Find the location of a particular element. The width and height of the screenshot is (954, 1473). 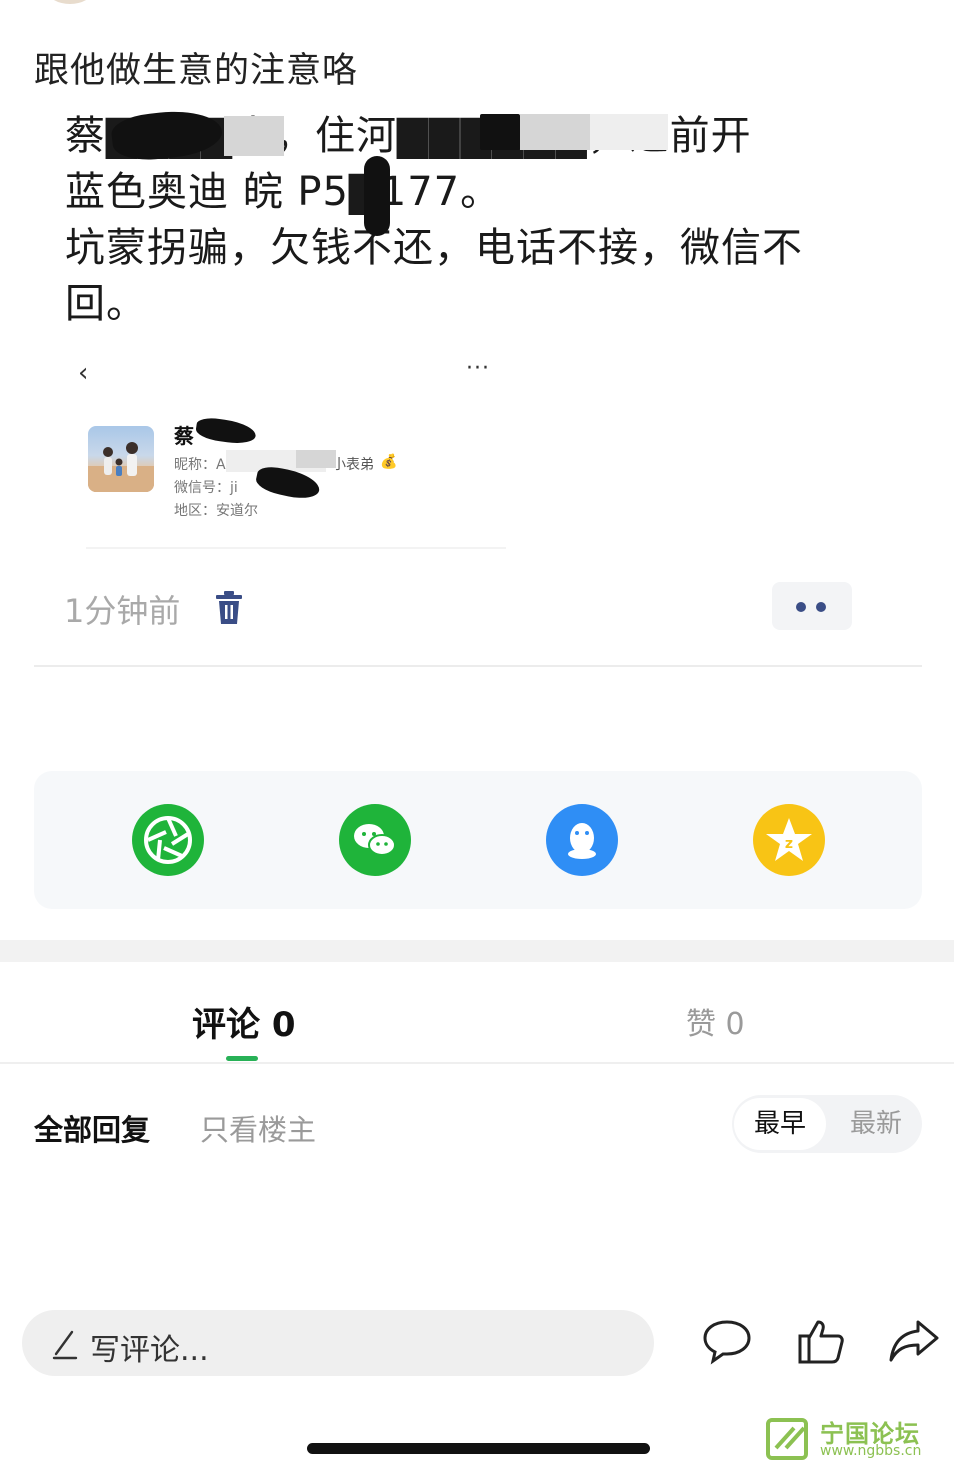

profile-region: 地区：安道尔 is located at coordinates (216, 511).